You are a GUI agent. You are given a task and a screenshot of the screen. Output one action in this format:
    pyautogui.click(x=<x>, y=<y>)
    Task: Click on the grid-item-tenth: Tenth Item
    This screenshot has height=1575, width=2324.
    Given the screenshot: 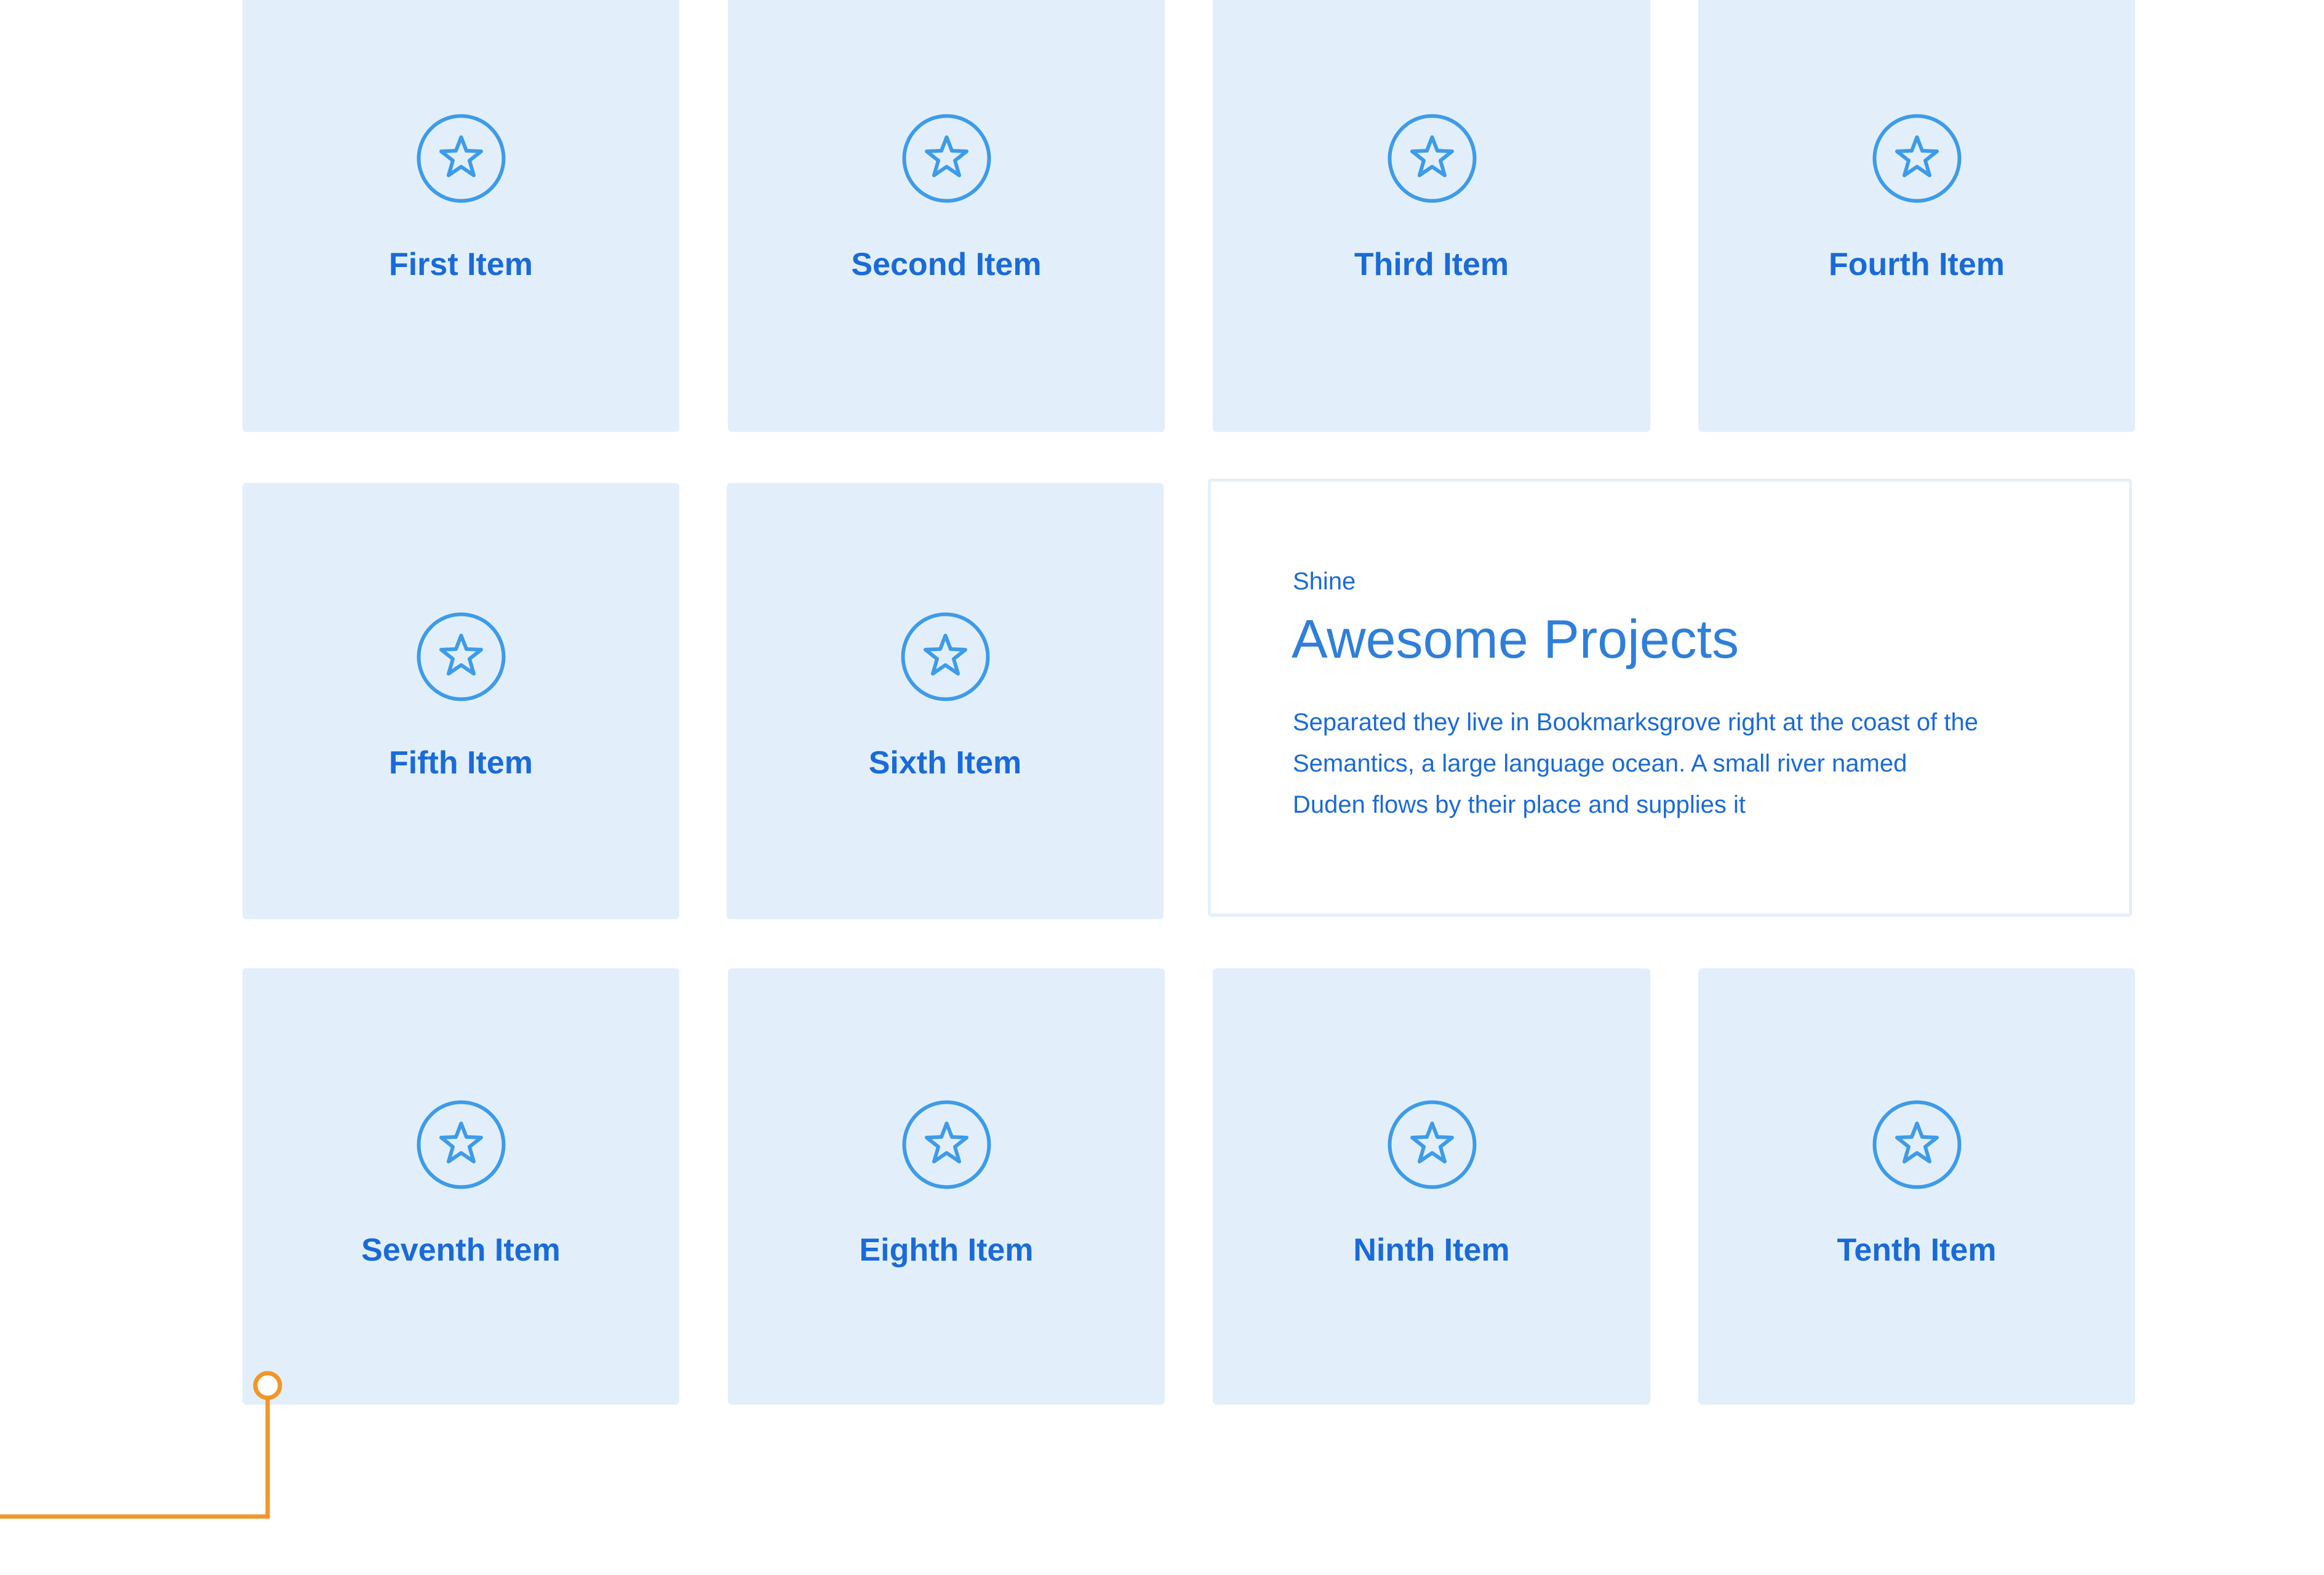 What is the action you would take?
    pyautogui.click(x=1916, y=1186)
    